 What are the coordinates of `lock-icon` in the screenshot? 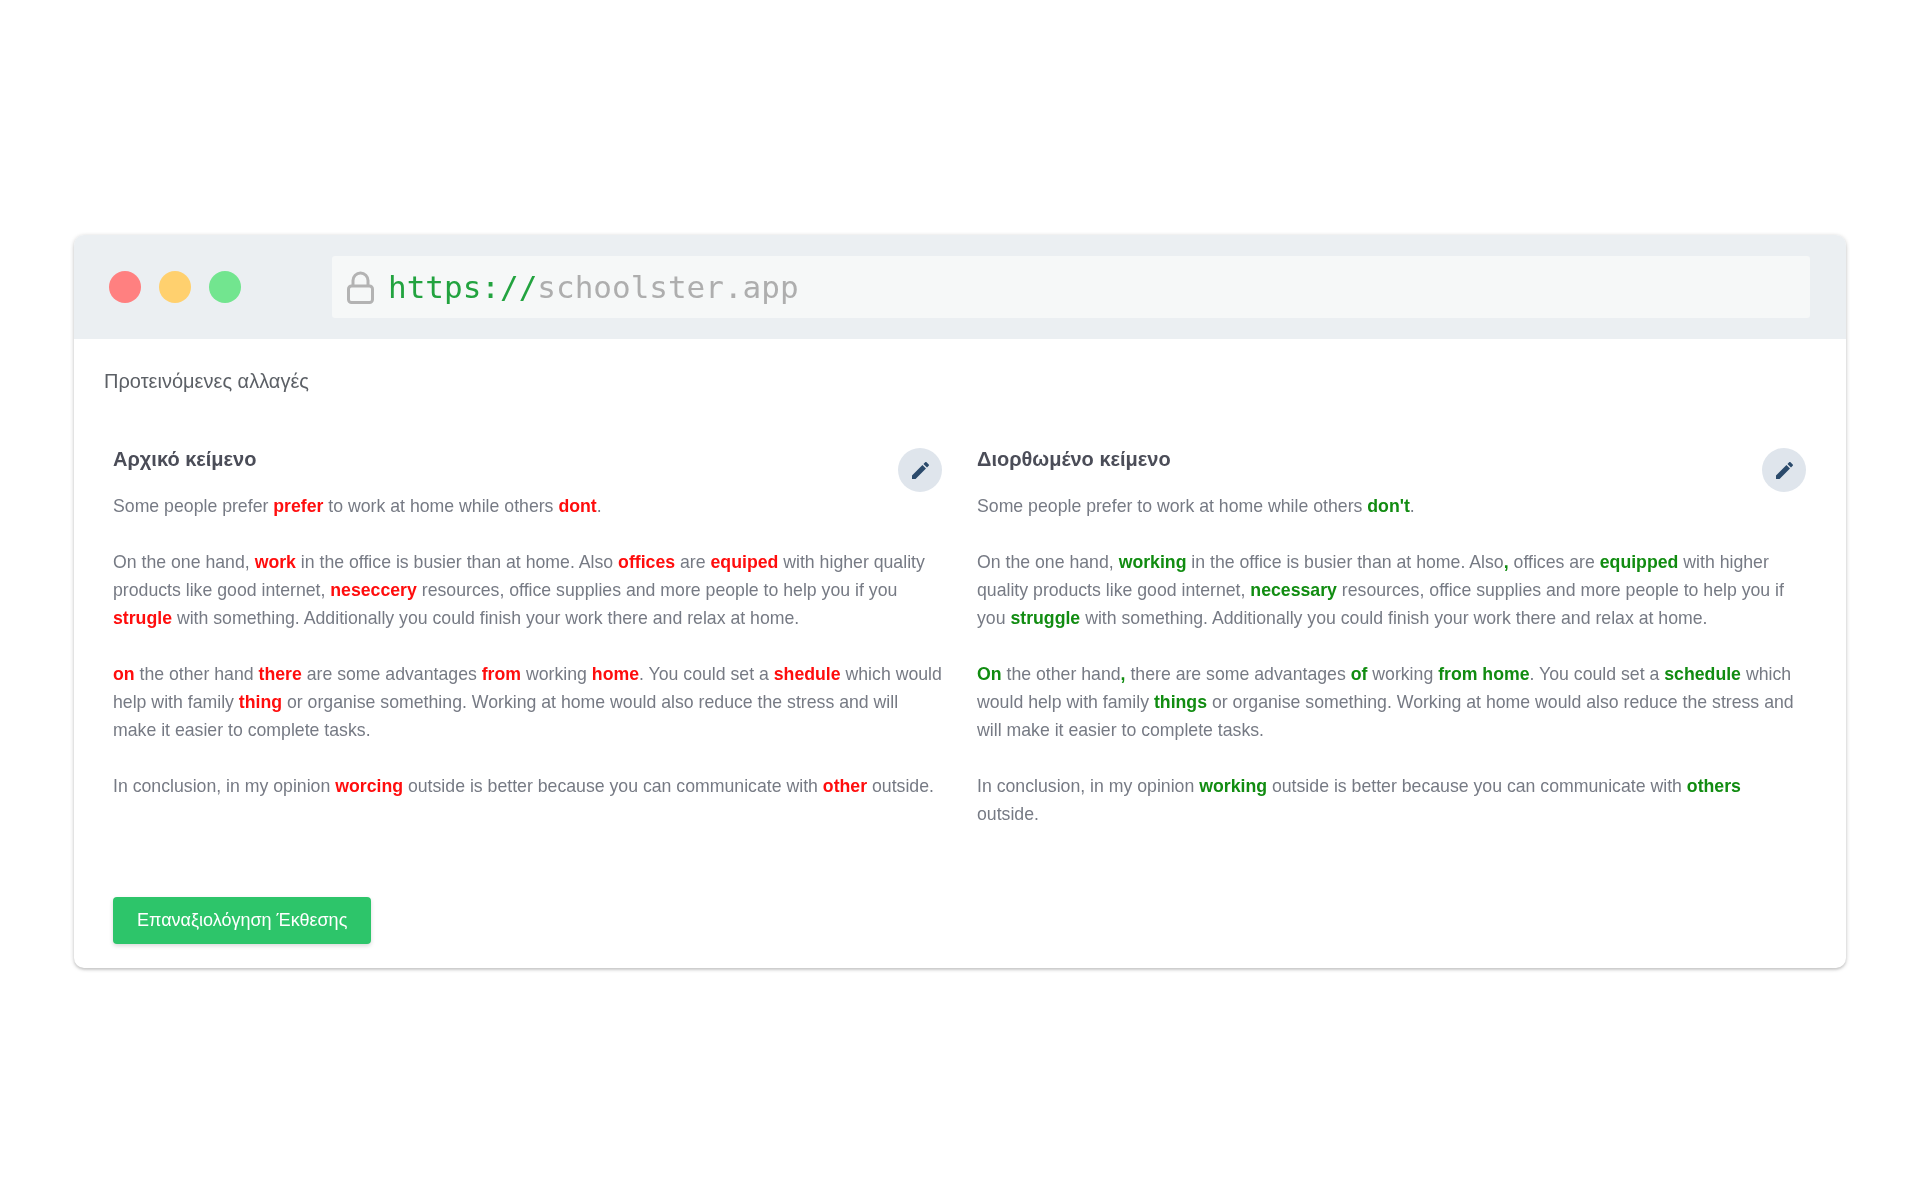 It's located at (360, 287).